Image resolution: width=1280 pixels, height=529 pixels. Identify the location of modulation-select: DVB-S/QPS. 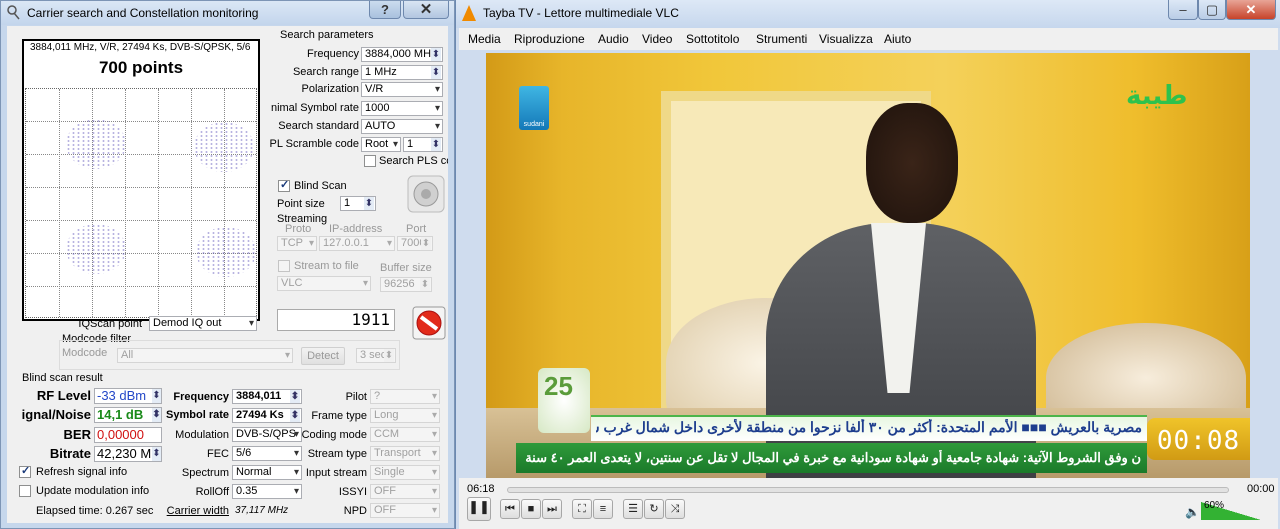
(267, 434).